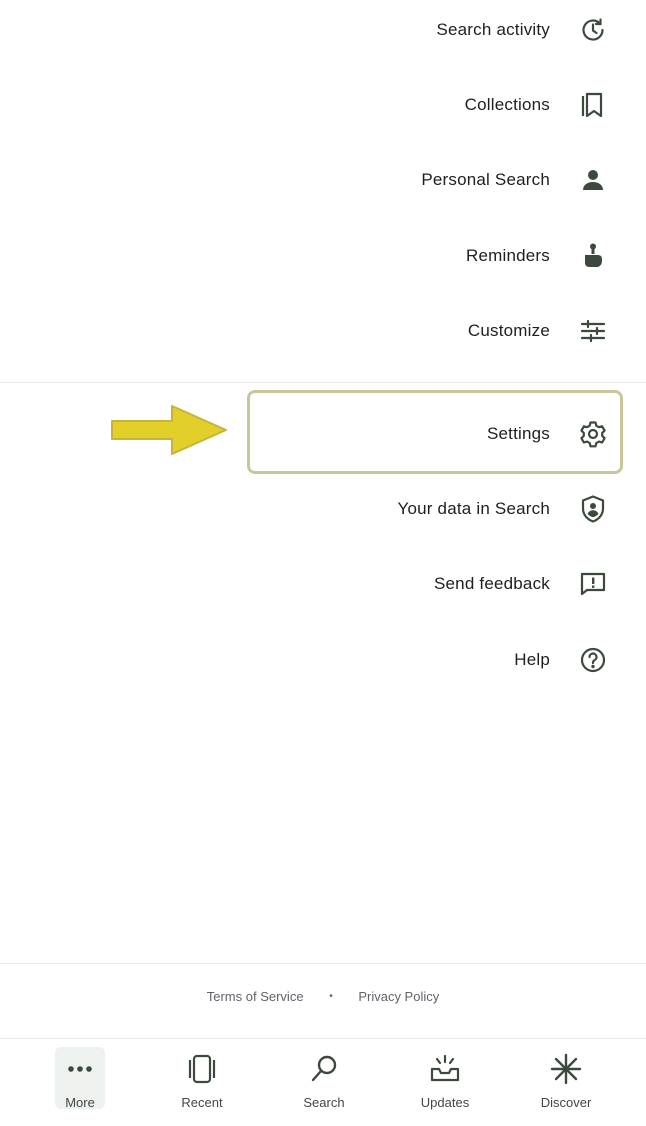  What do you see at coordinates (593, 180) in the screenshot?
I see `person-icon` at bounding box center [593, 180].